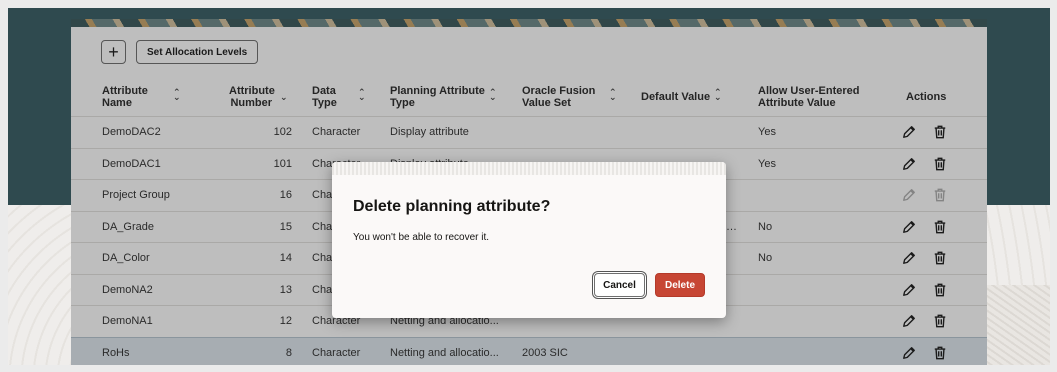 Image resolution: width=1057 pixels, height=372 pixels. What do you see at coordinates (529, 168) in the screenshot?
I see `dialog-header-pattern` at bounding box center [529, 168].